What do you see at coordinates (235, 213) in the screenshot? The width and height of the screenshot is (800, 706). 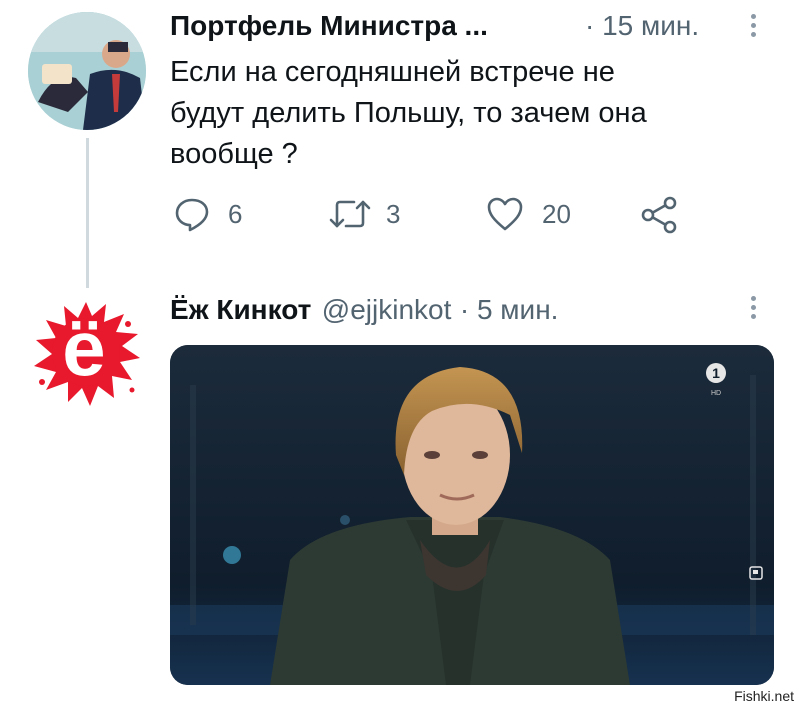 I see `reply-count: 6` at bounding box center [235, 213].